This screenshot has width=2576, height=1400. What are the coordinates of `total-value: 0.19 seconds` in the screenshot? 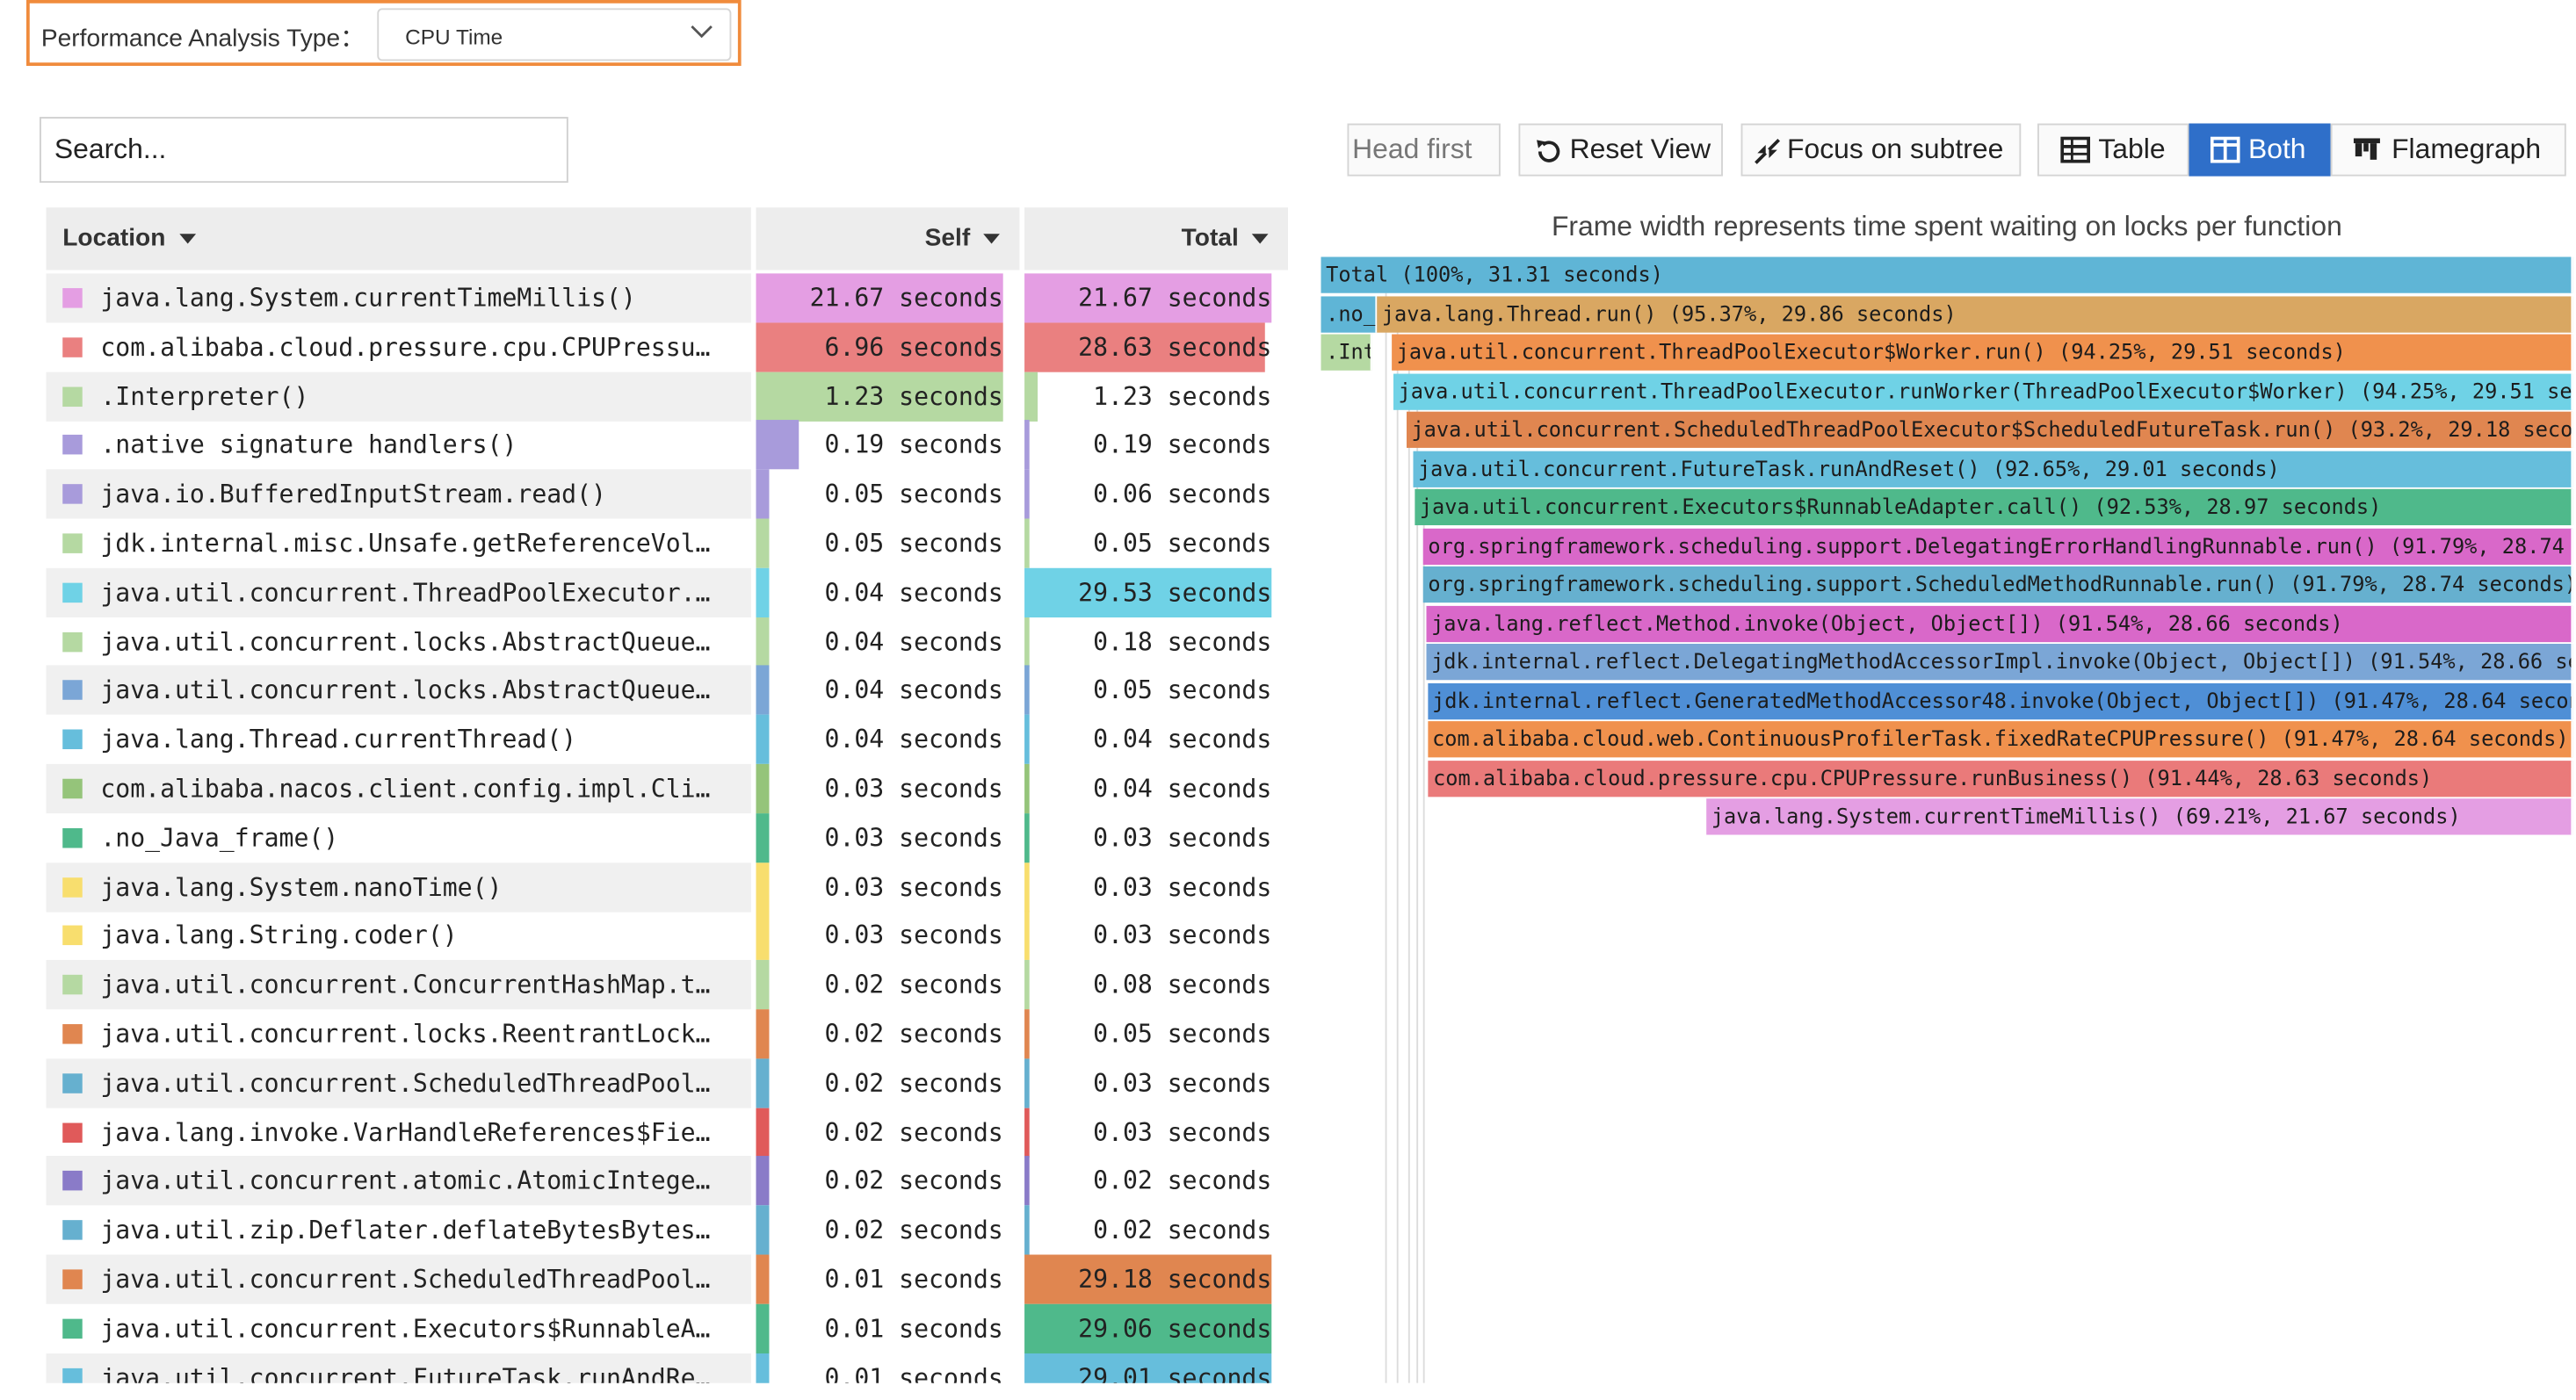 It's located at (1182, 445).